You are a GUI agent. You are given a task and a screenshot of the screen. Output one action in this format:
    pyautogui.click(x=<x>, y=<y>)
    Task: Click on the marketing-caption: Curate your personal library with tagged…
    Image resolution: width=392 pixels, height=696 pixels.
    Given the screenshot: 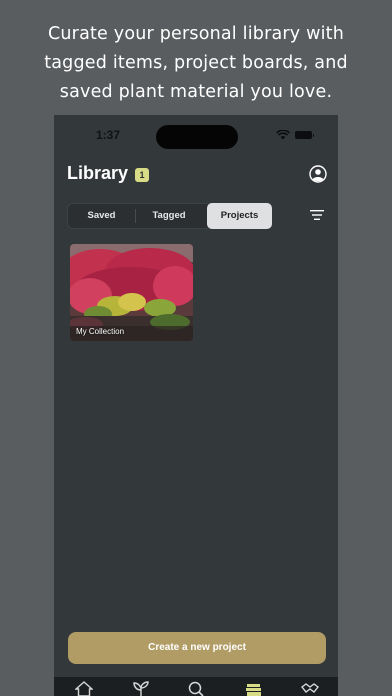 What is the action you would take?
    pyautogui.click(x=196, y=63)
    